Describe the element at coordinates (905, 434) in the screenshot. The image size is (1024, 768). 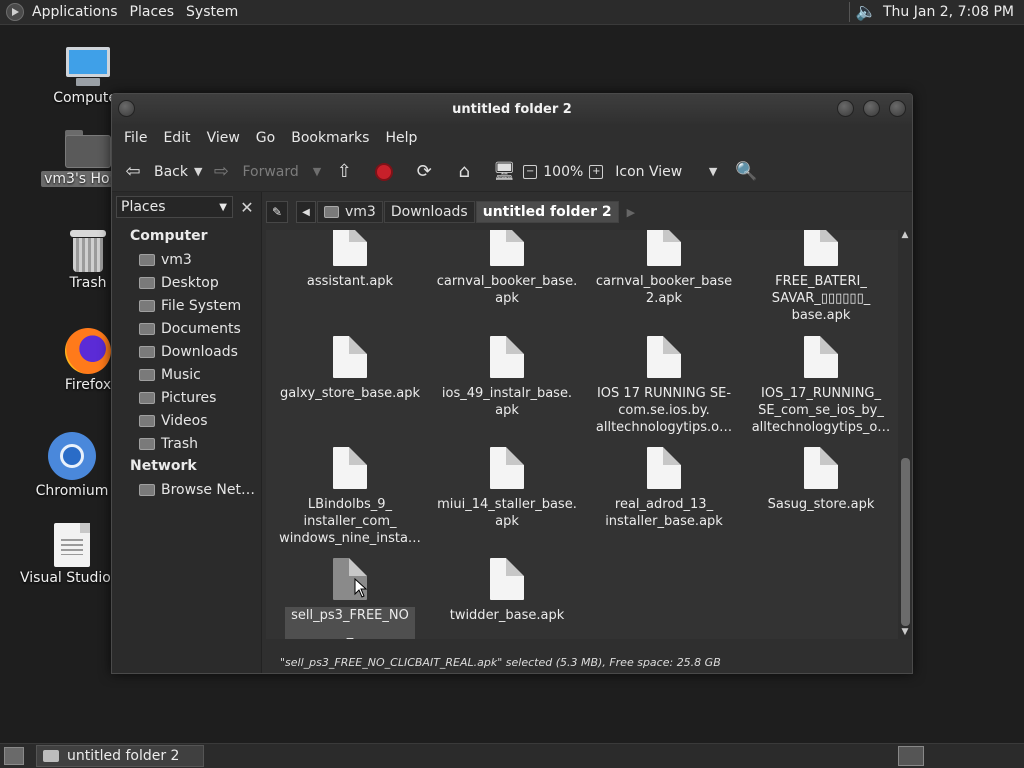
I see `vertical-scrollbar: ▲ ▼` at that location.